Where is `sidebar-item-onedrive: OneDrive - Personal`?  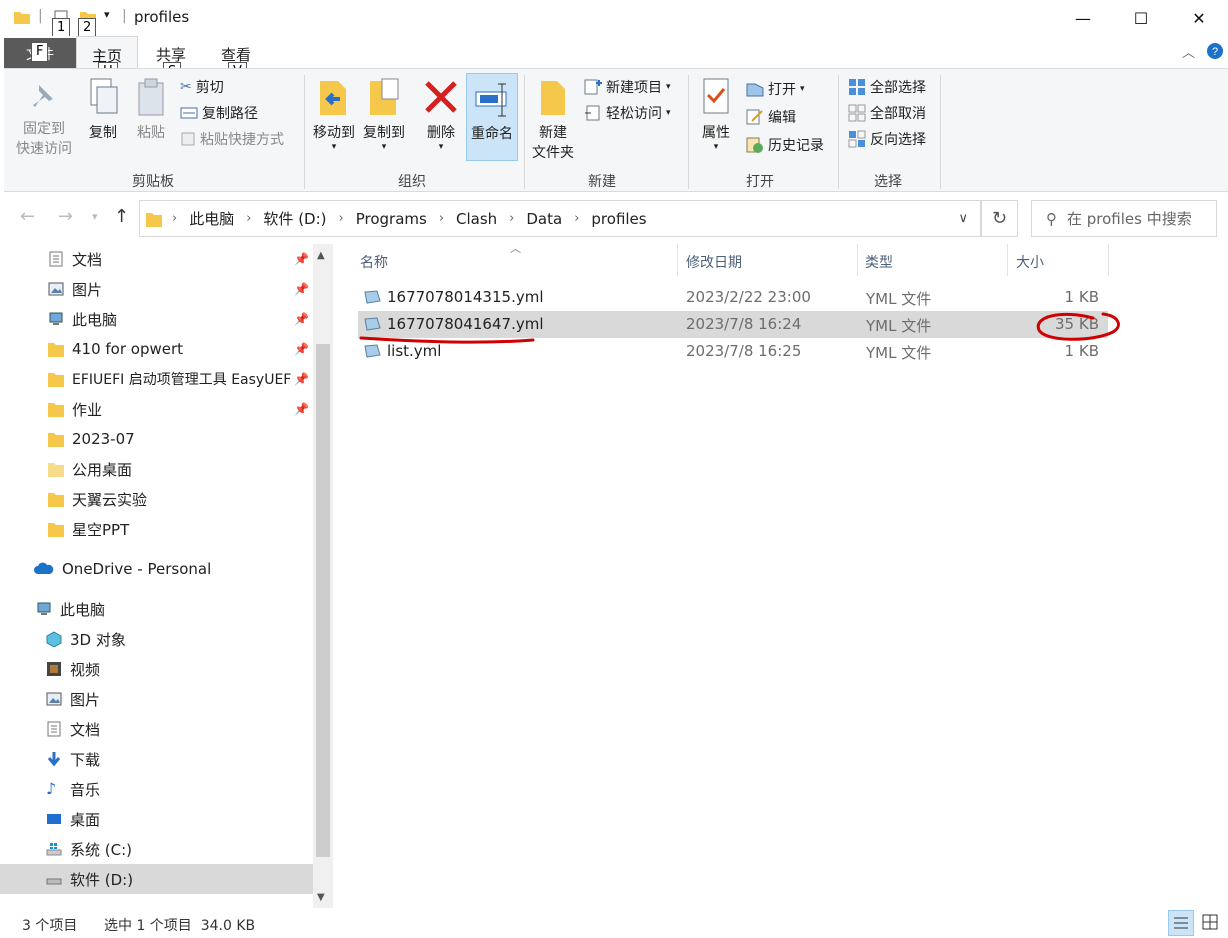
sidebar-item-onedrive: OneDrive - Personal is located at coordinates (156, 569).